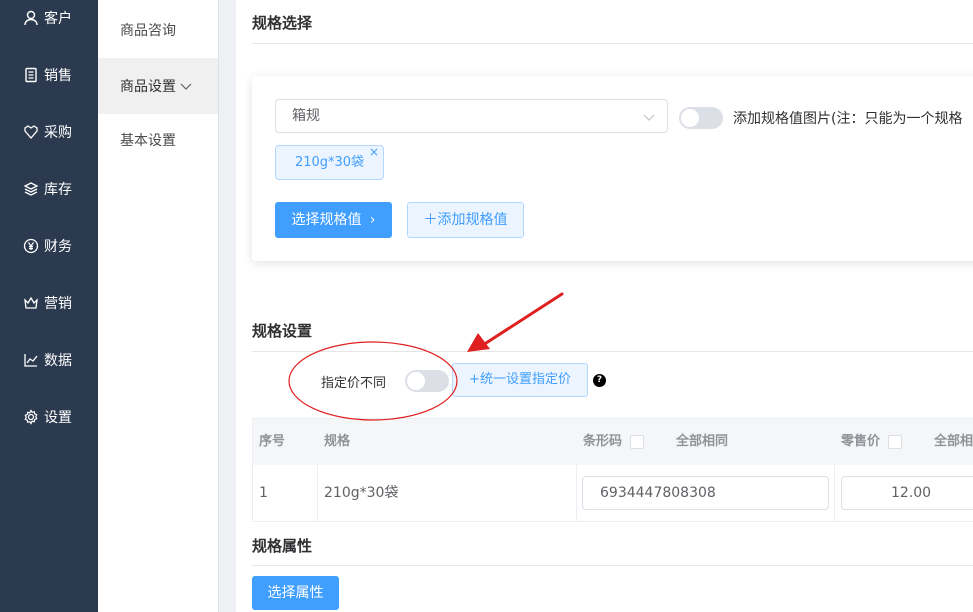 The image size is (973, 612). I want to click on gear-icon, so click(31, 417).